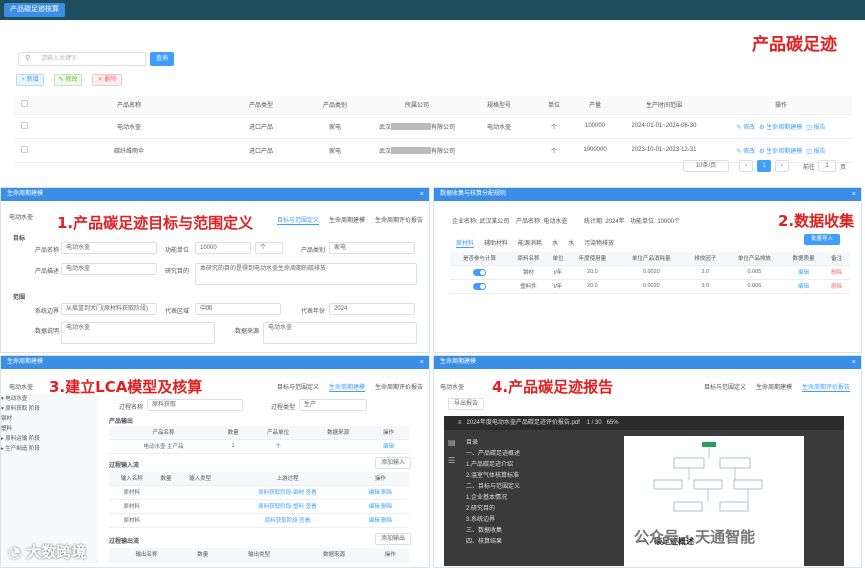 Image resolution: width=865 pixels, height=568 pixels. I want to click on tree-node: ▸ 原料运输 阶段, so click(50, 439).